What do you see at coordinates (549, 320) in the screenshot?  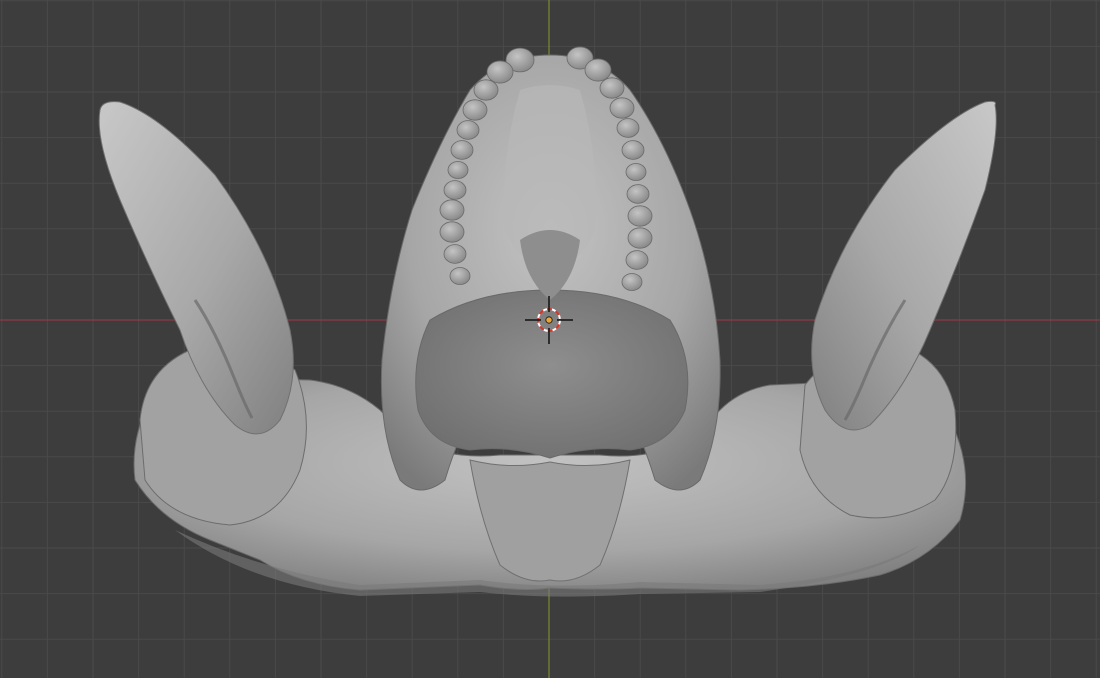 I see `object-origin-icon` at bounding box center [549, 320].